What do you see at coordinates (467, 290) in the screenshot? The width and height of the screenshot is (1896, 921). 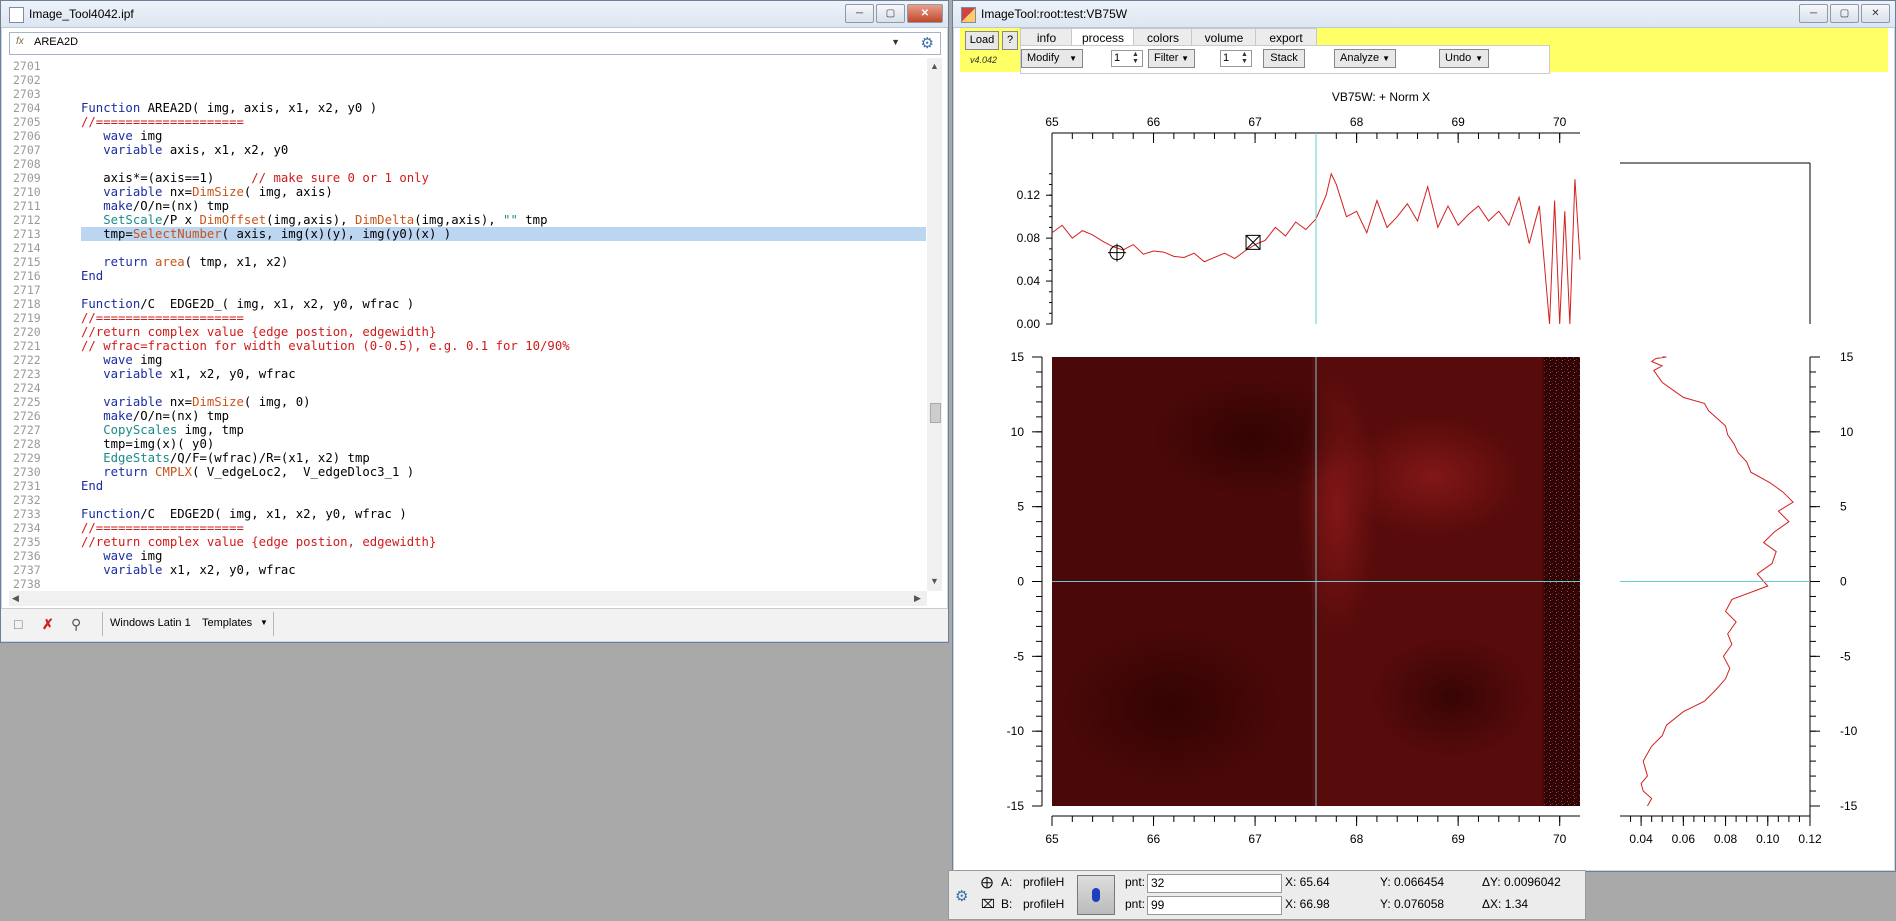 I see `code-line: 2717` at bounding box center [467, 290].